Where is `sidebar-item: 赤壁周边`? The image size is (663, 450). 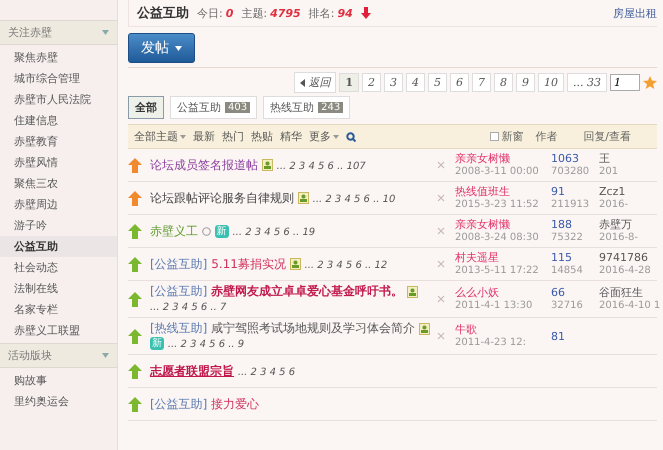 sidebar-item: 赤壁周边 is located at coordinates (58, 204).